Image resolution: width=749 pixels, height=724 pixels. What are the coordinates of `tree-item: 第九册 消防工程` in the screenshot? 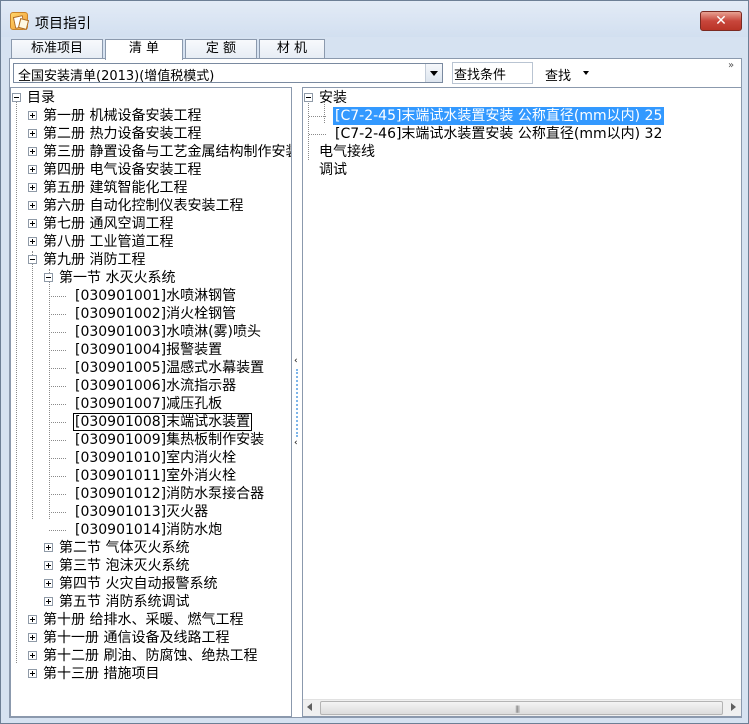 It's located at (94, 260).